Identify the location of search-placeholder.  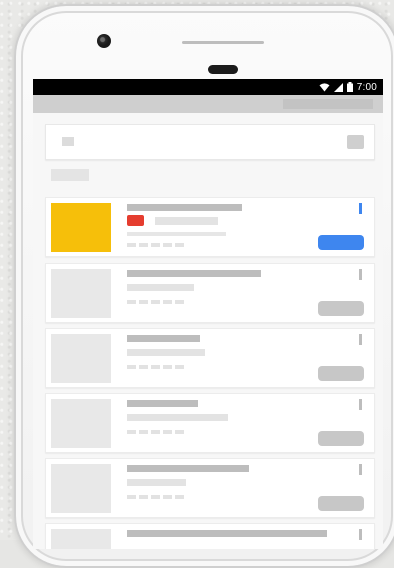
(68, 141).